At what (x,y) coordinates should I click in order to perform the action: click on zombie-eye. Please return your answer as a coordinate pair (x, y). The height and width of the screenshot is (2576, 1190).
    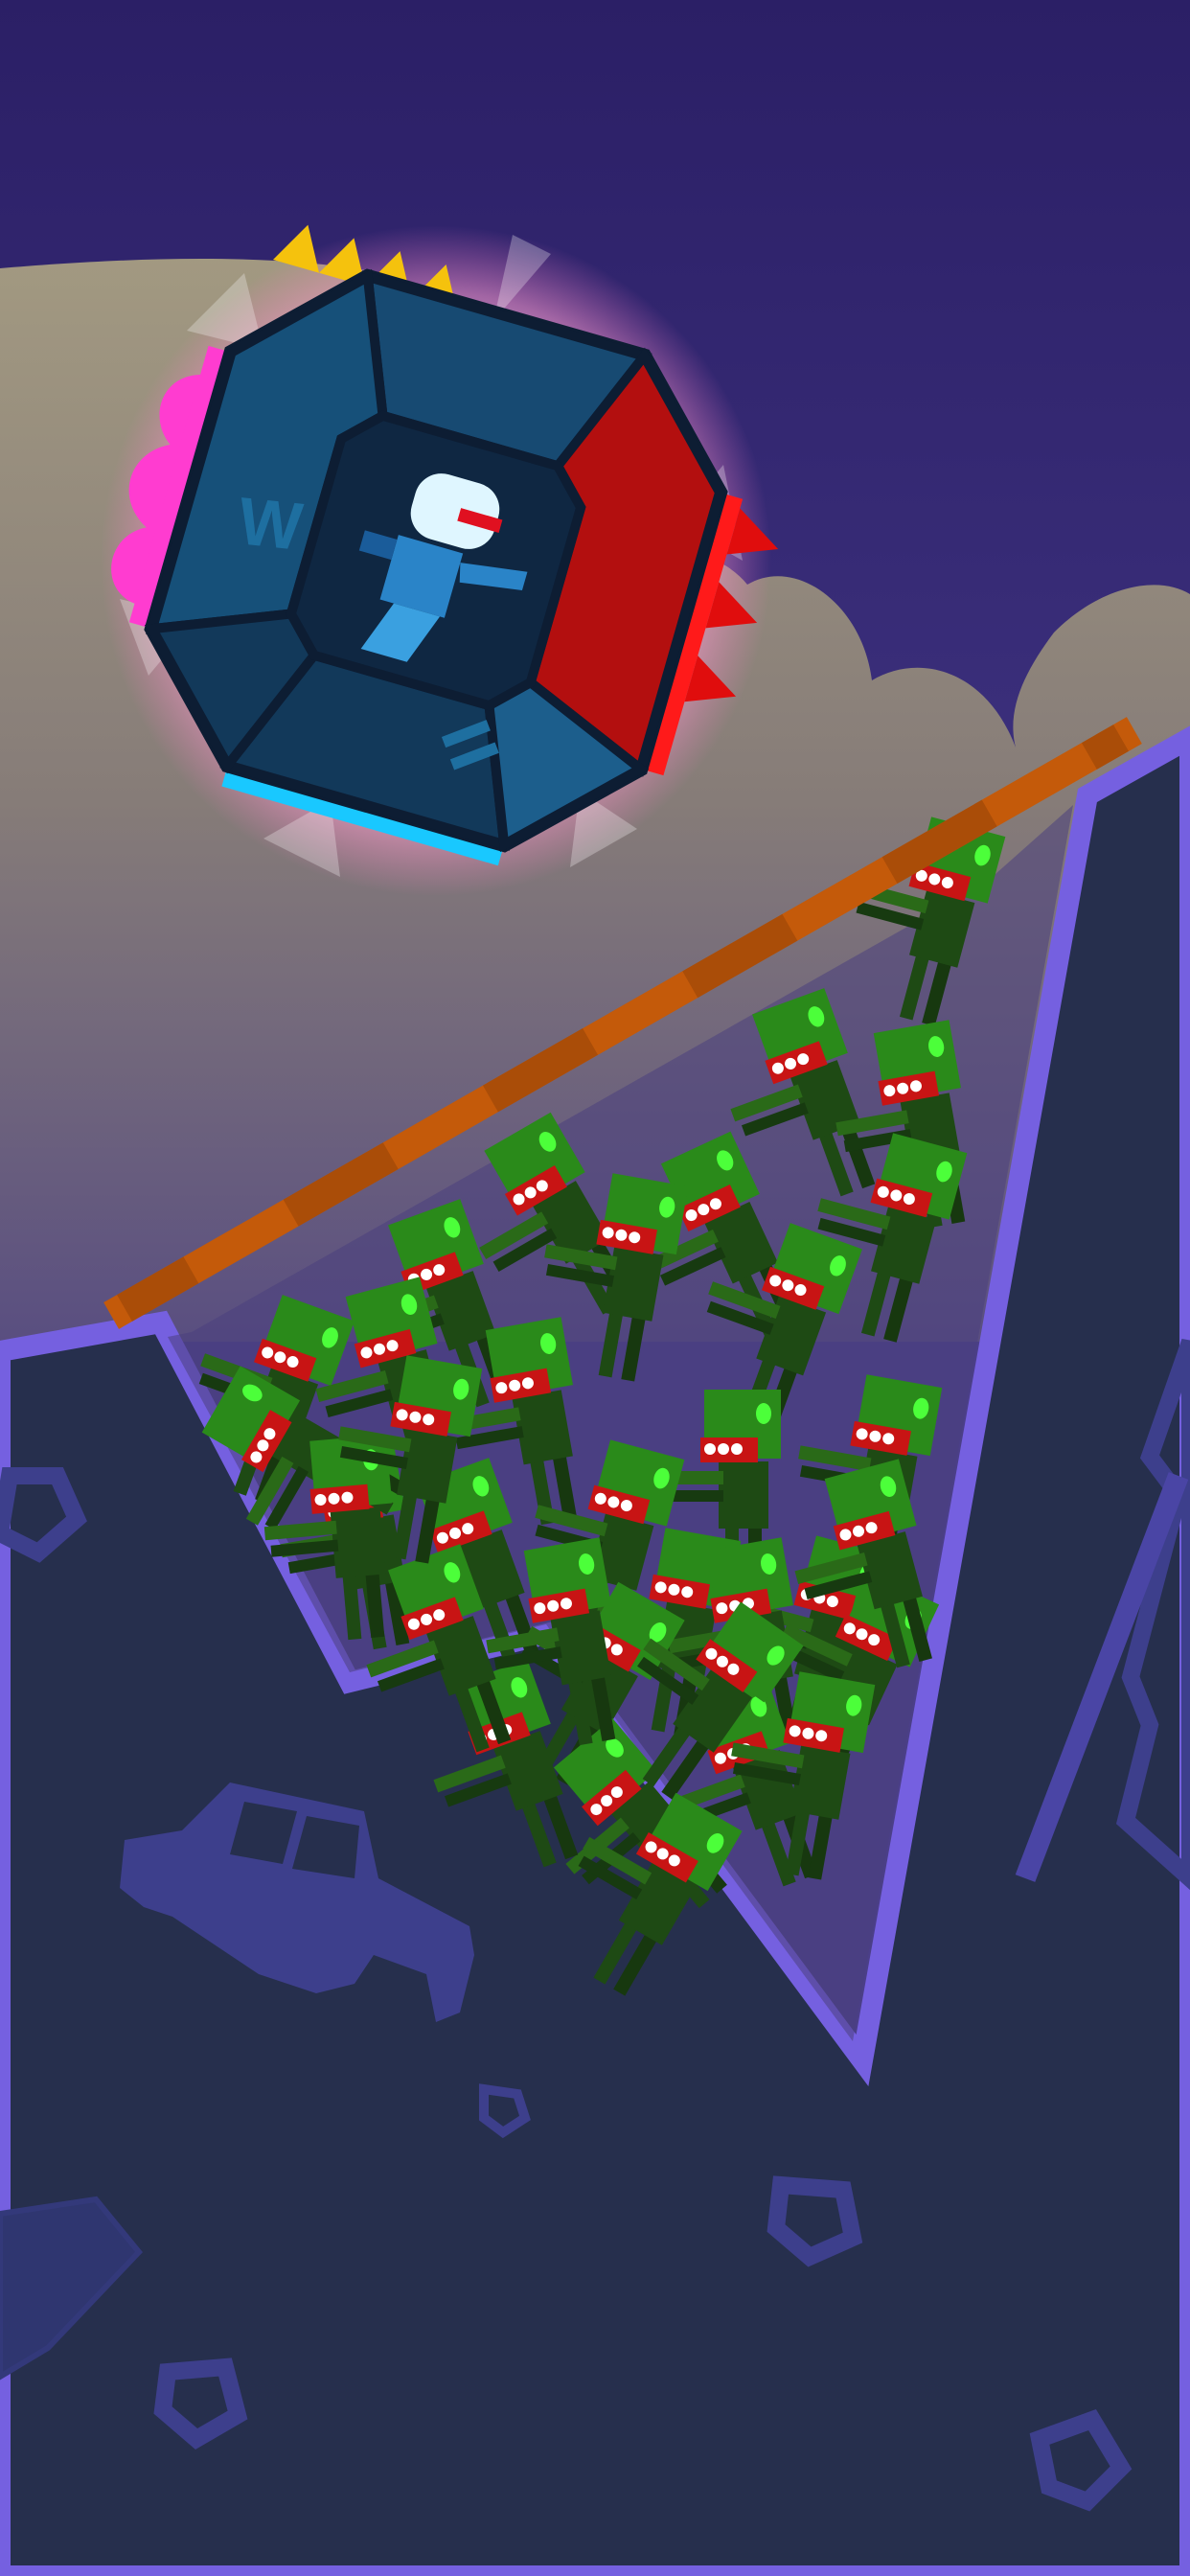
    Looking at the image, I should click on (763, 1413).